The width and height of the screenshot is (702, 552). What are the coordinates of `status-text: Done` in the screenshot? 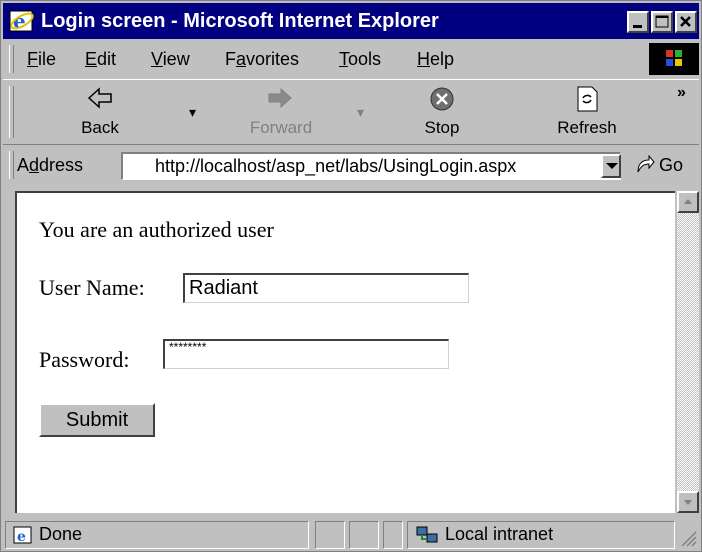 It's located at (61, 534).